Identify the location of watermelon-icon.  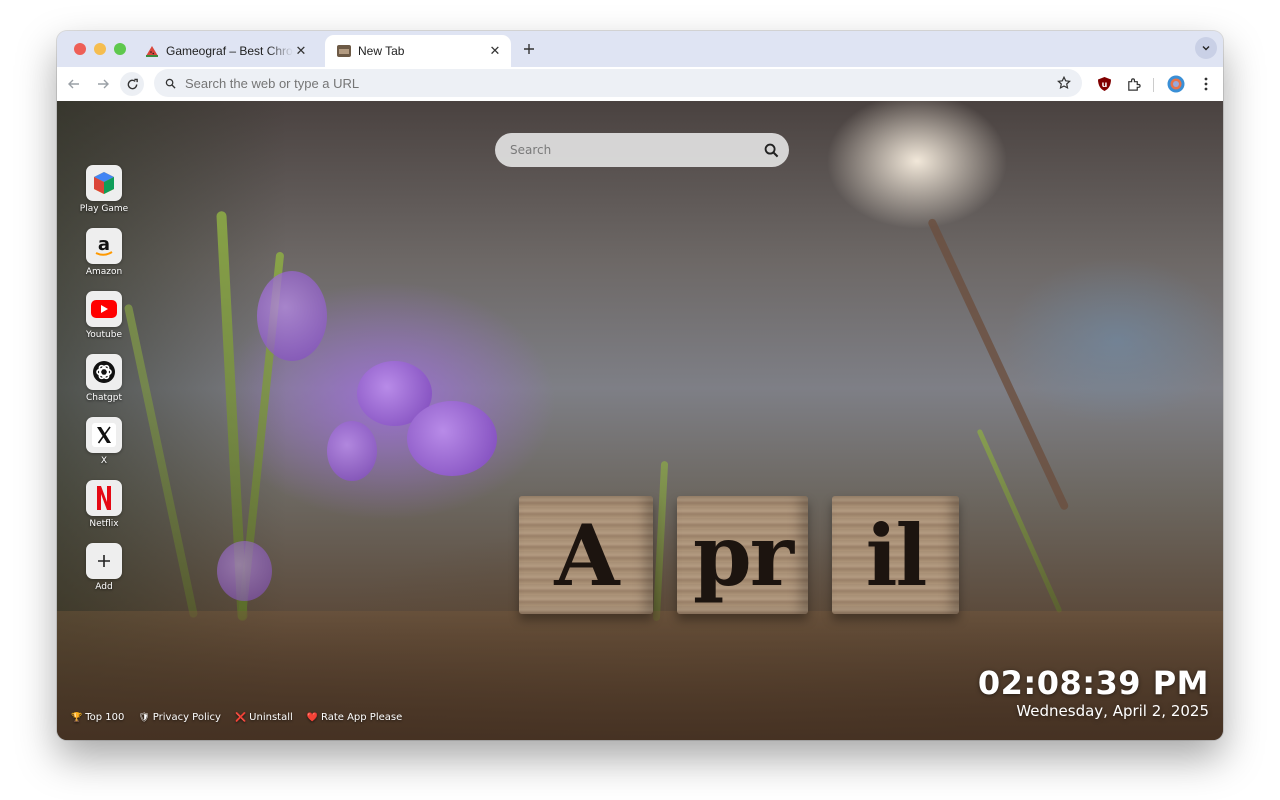
(152, 51).